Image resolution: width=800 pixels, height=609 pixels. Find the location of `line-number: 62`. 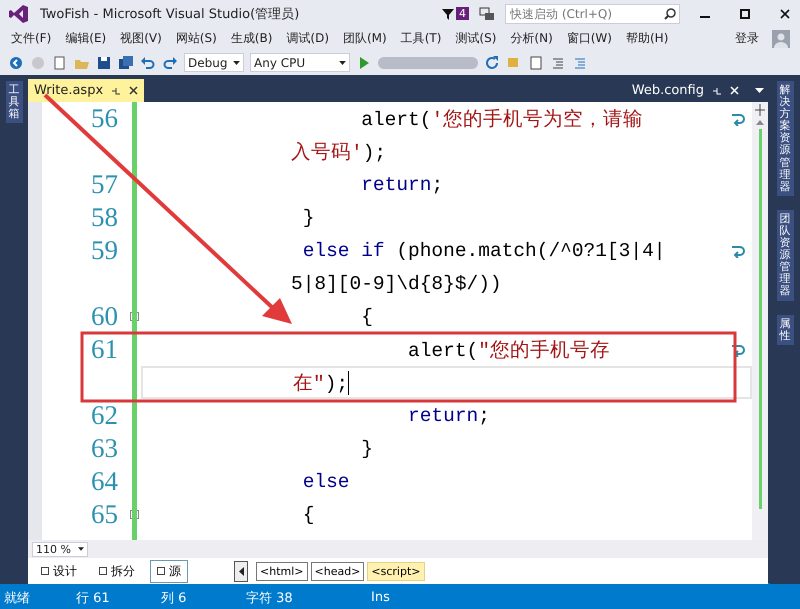

line-number: 62 is located at coordinates (104, 415).